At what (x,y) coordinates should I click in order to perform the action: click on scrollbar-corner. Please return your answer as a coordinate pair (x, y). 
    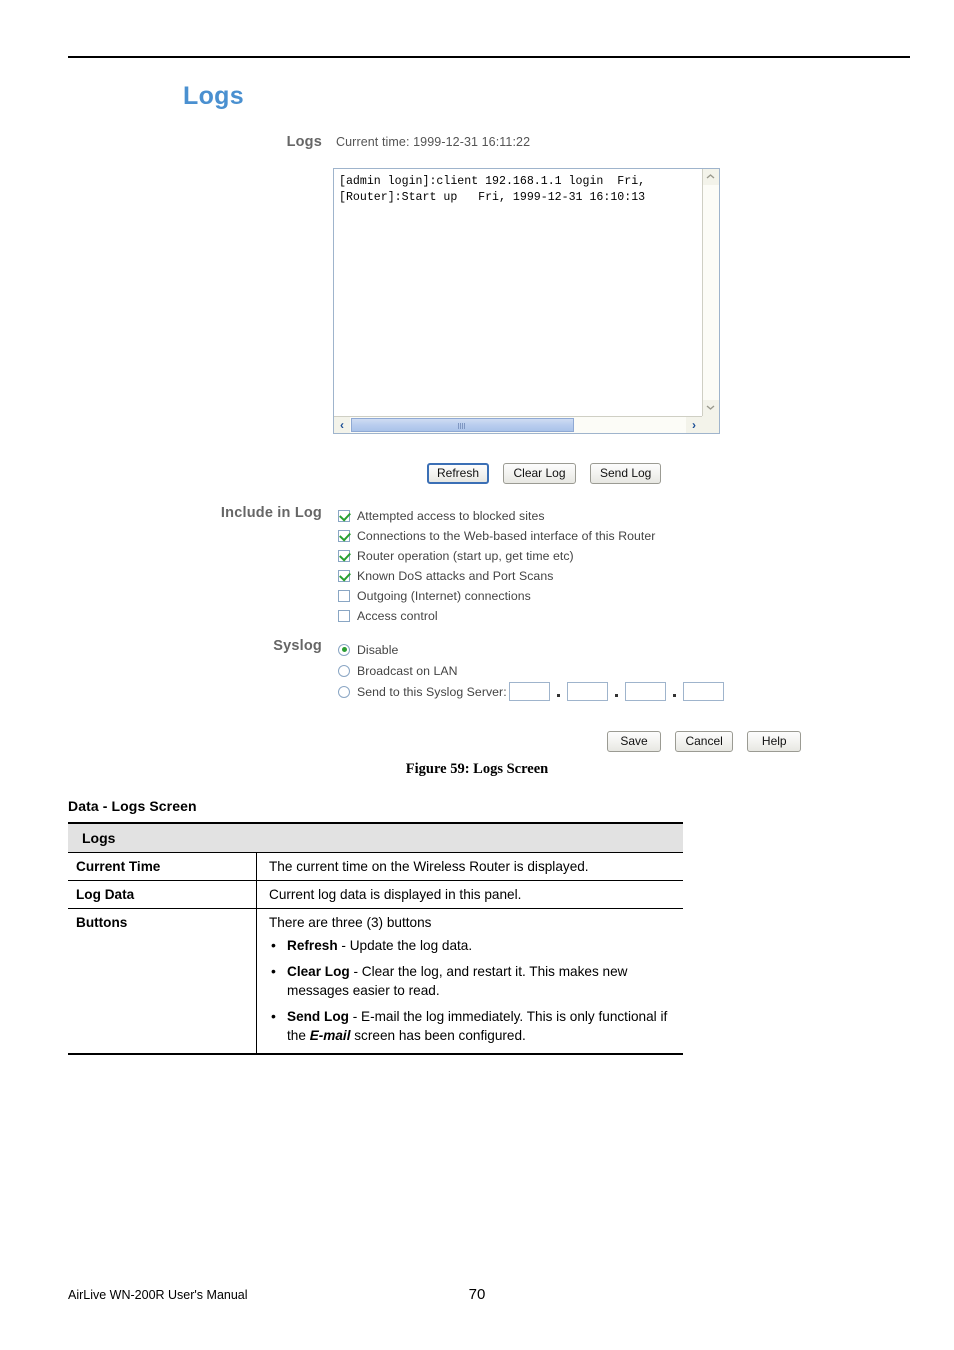
    Looking at the image, I should click on (710, 424).